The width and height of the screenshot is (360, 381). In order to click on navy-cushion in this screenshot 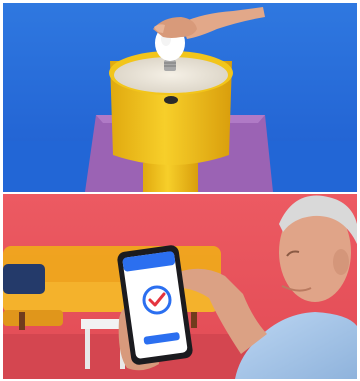, I will do `click(24, 279)`.